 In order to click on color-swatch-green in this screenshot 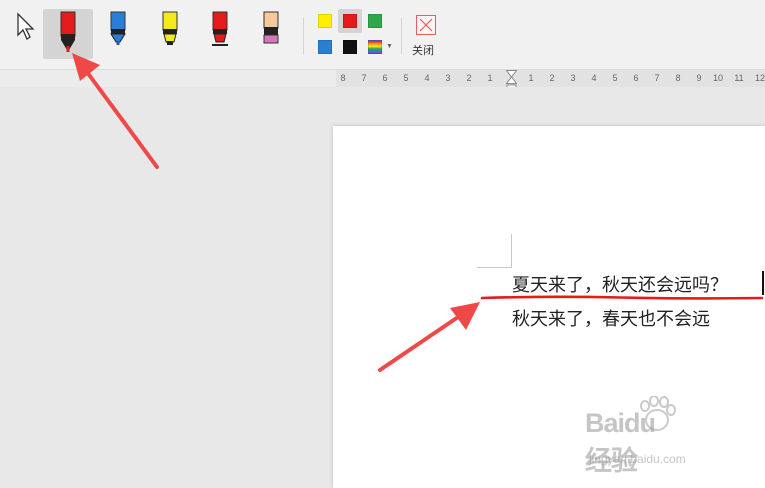, I will do `click(375, 21)`.